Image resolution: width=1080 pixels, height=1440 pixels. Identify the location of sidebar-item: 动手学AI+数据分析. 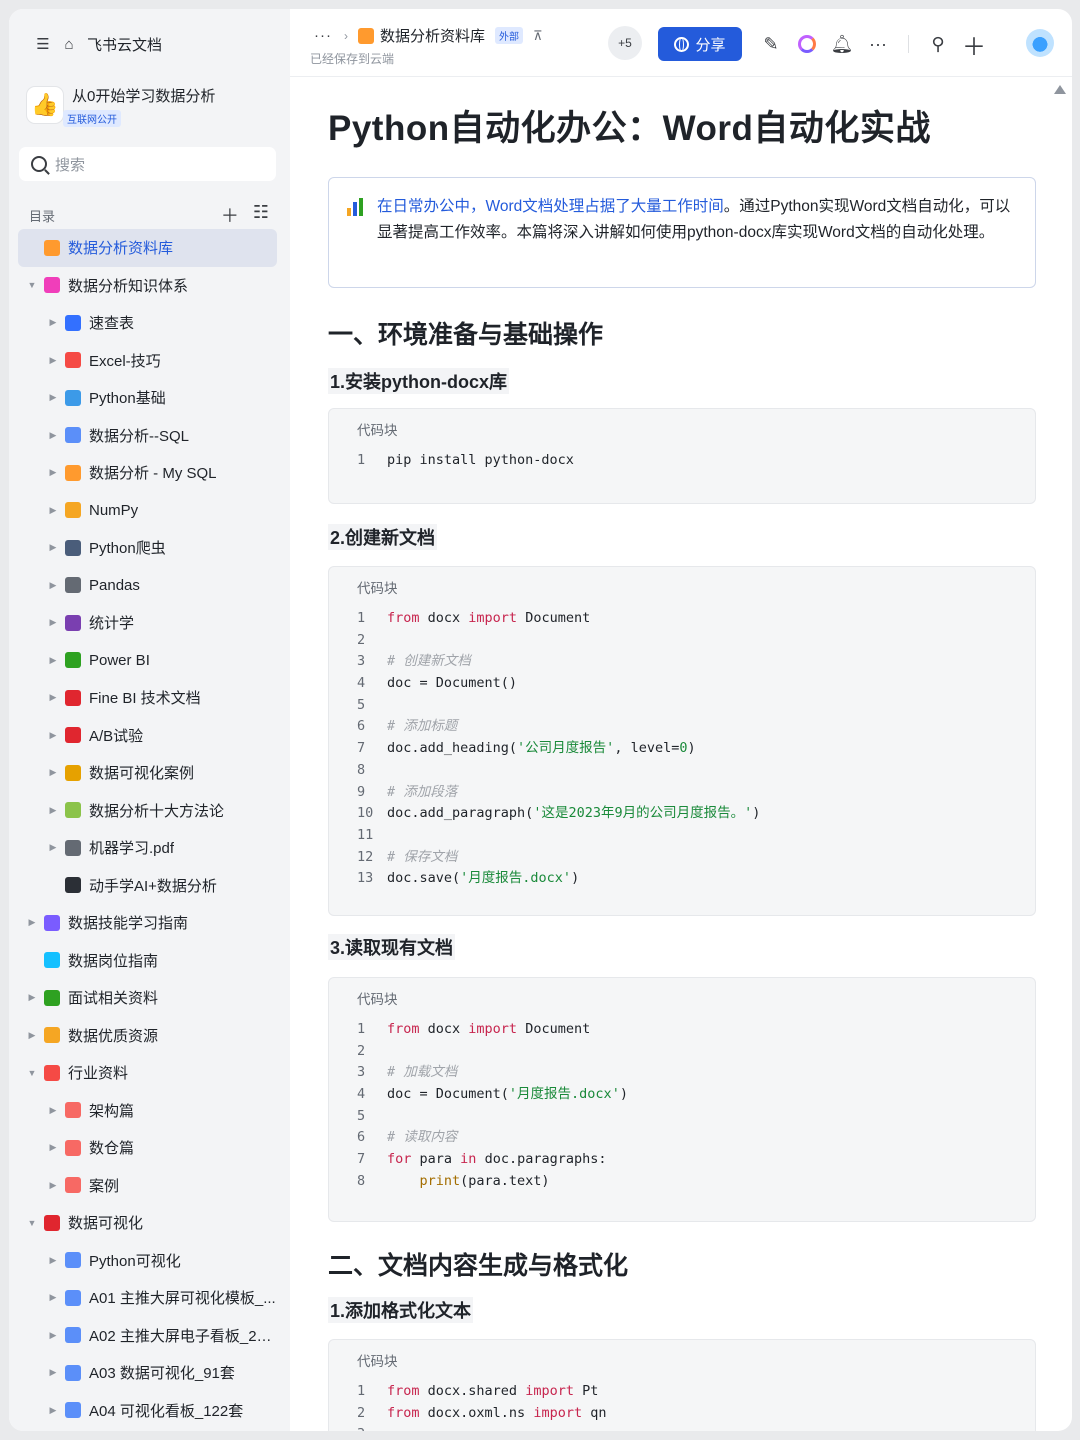
(147, 886).